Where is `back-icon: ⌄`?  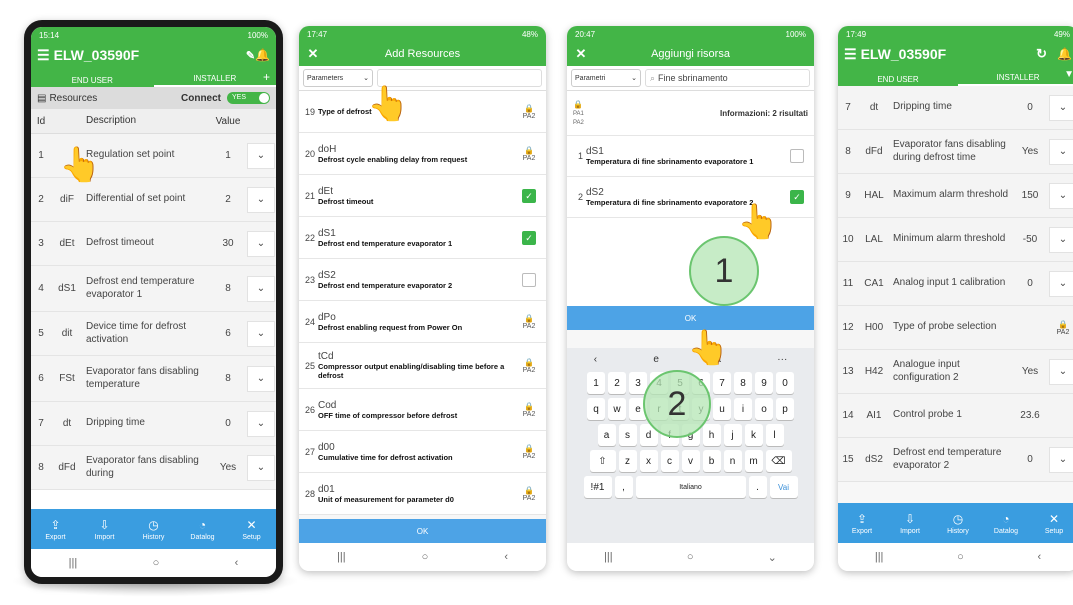 back-icon: ⌄ is located at coordinates (772, 557).